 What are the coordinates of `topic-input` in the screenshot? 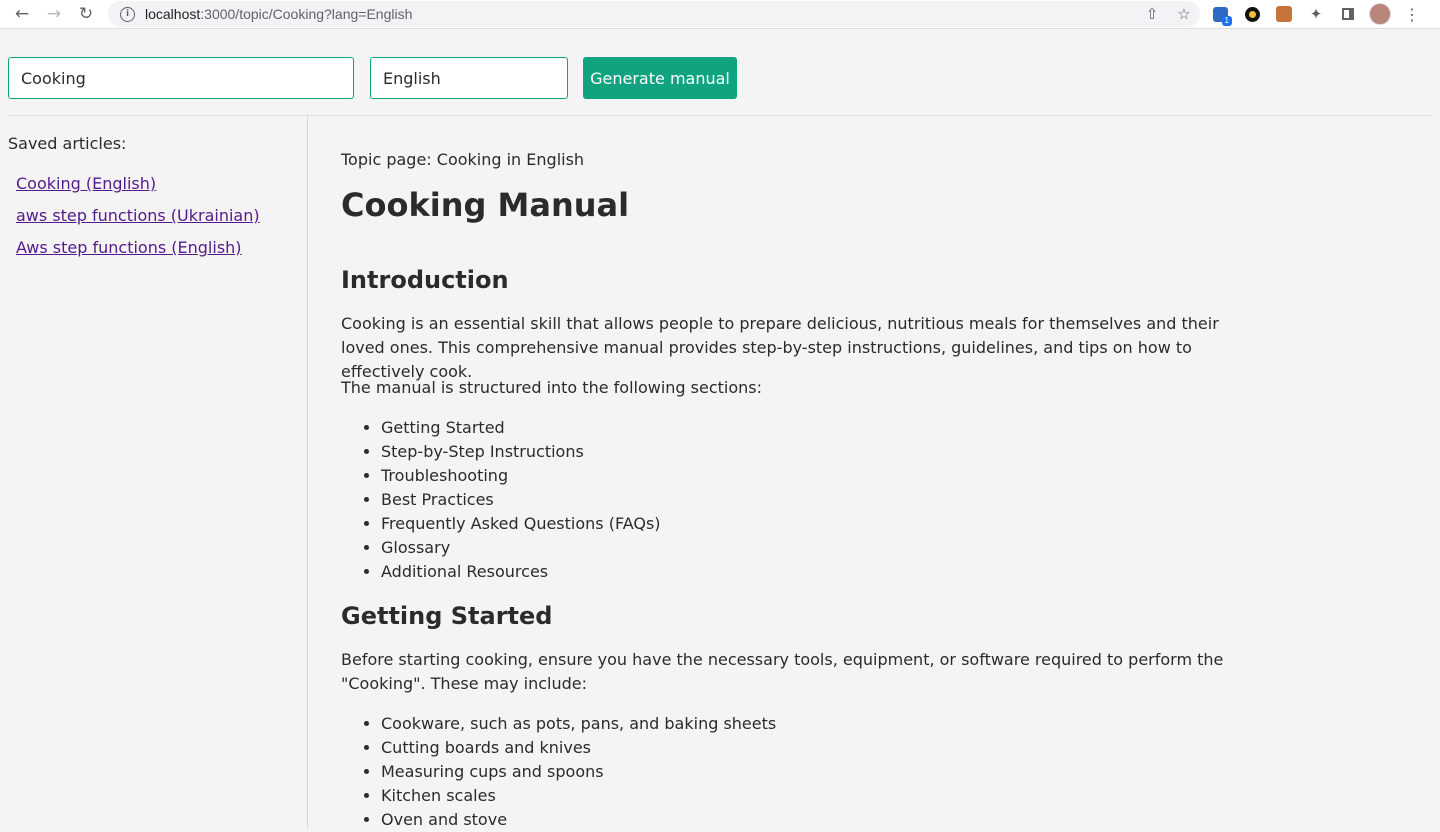 It's located at (181, 78).